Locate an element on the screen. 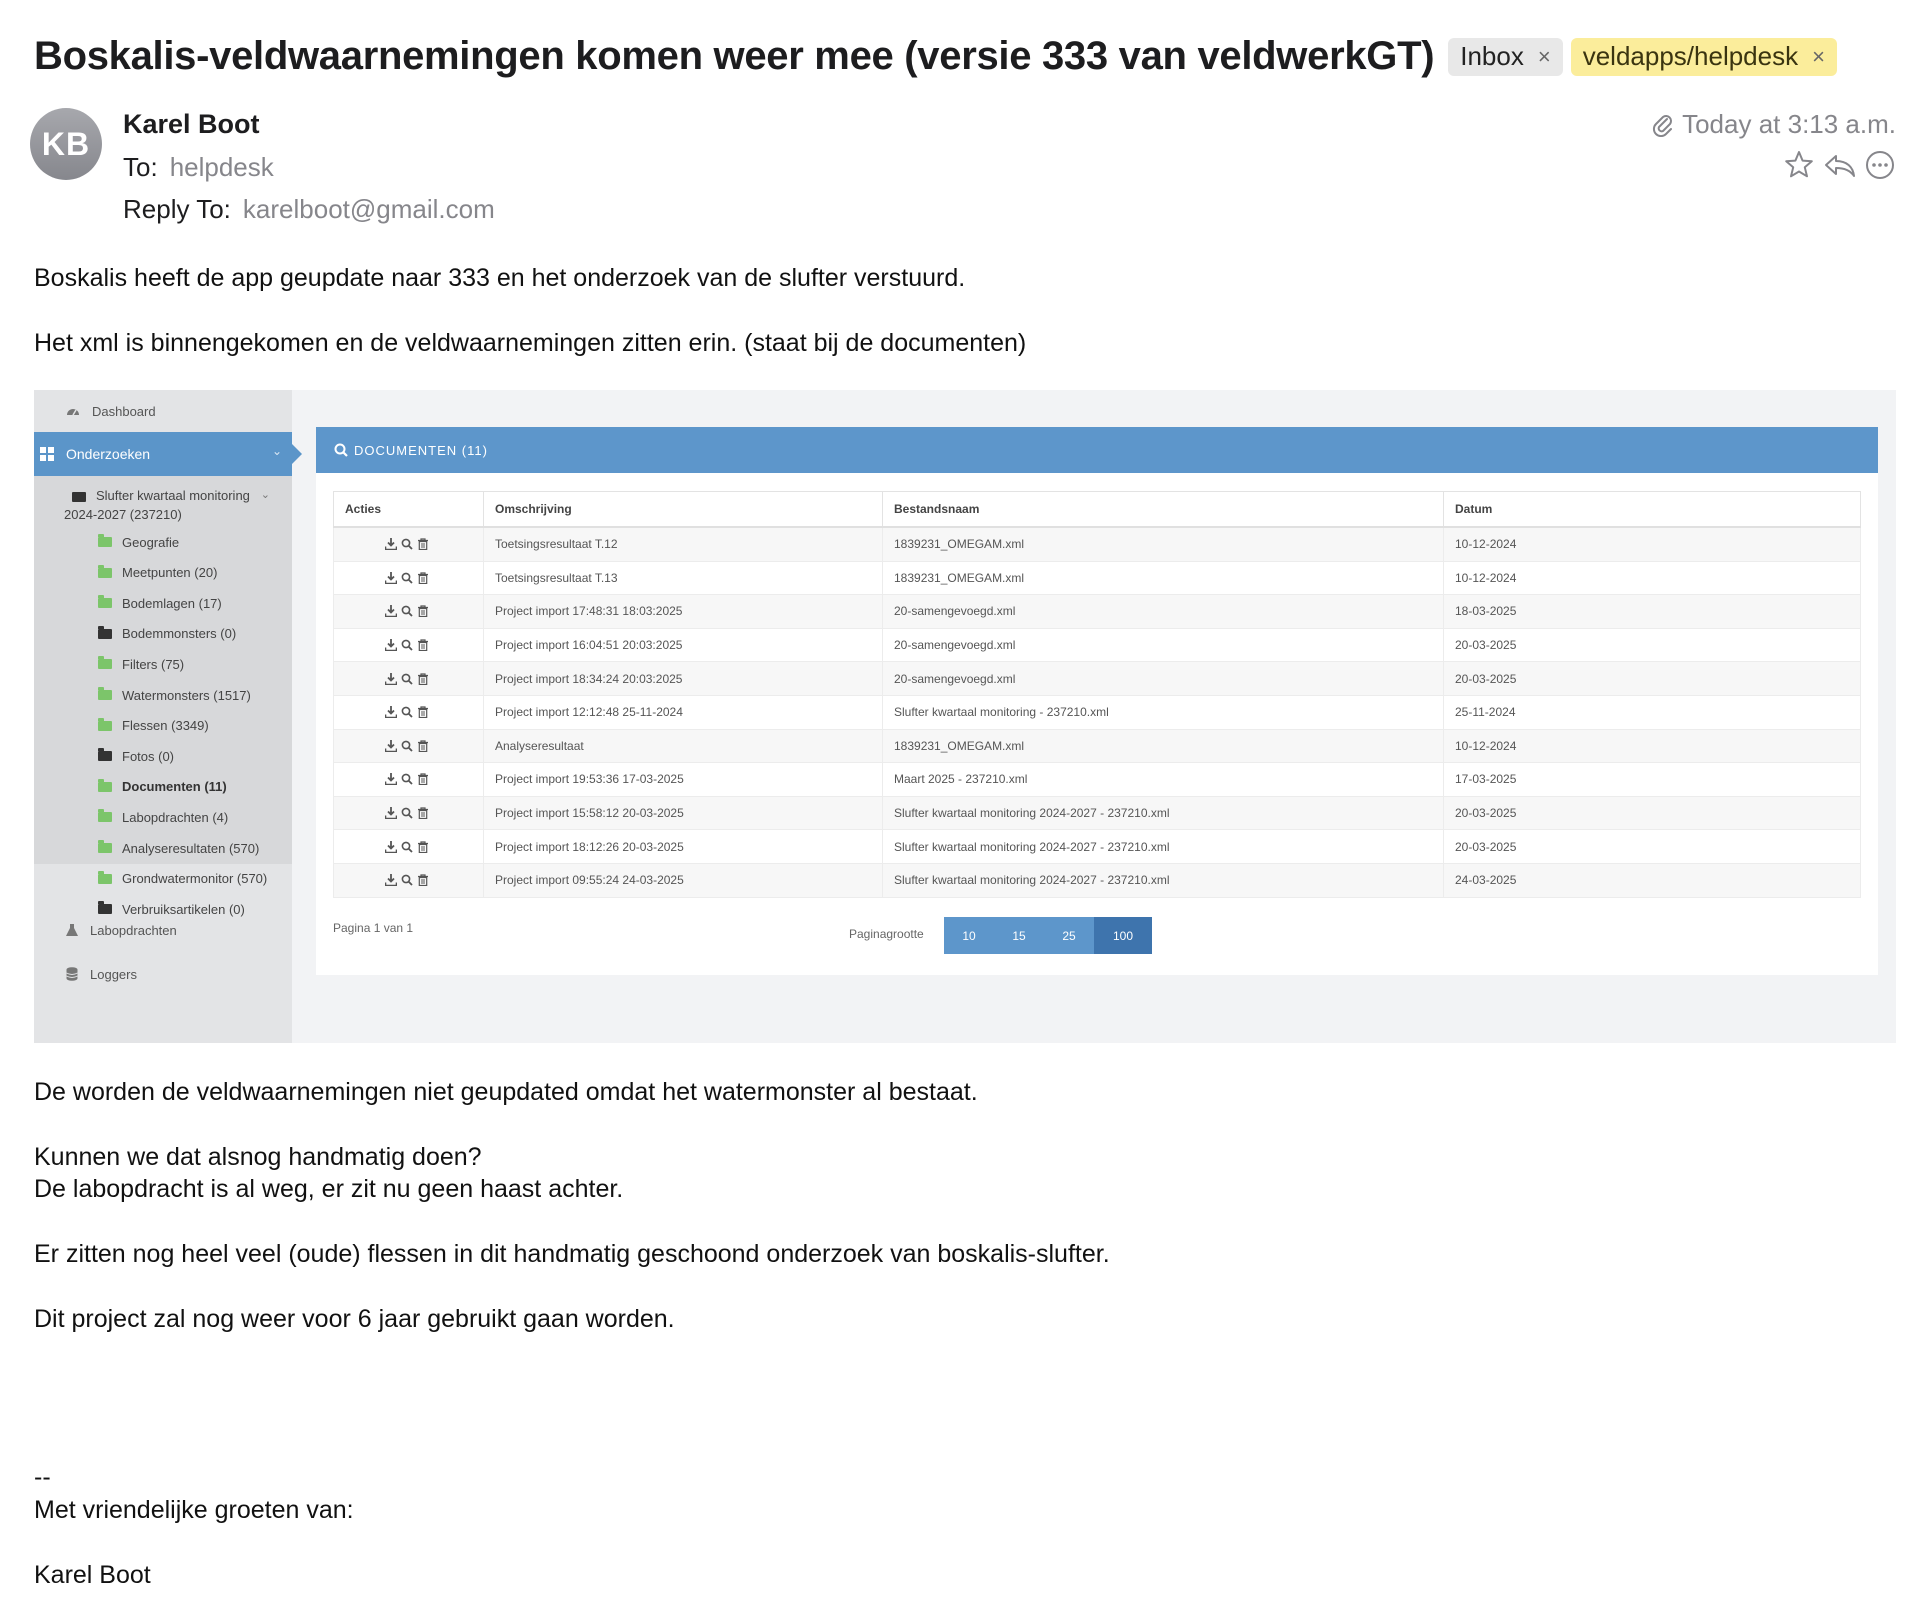 Image resolution: width=1920 pixels, height=1624 pixels. sidebar-subitem: Watermonsters (1517) is located at coordinates (174, 695).